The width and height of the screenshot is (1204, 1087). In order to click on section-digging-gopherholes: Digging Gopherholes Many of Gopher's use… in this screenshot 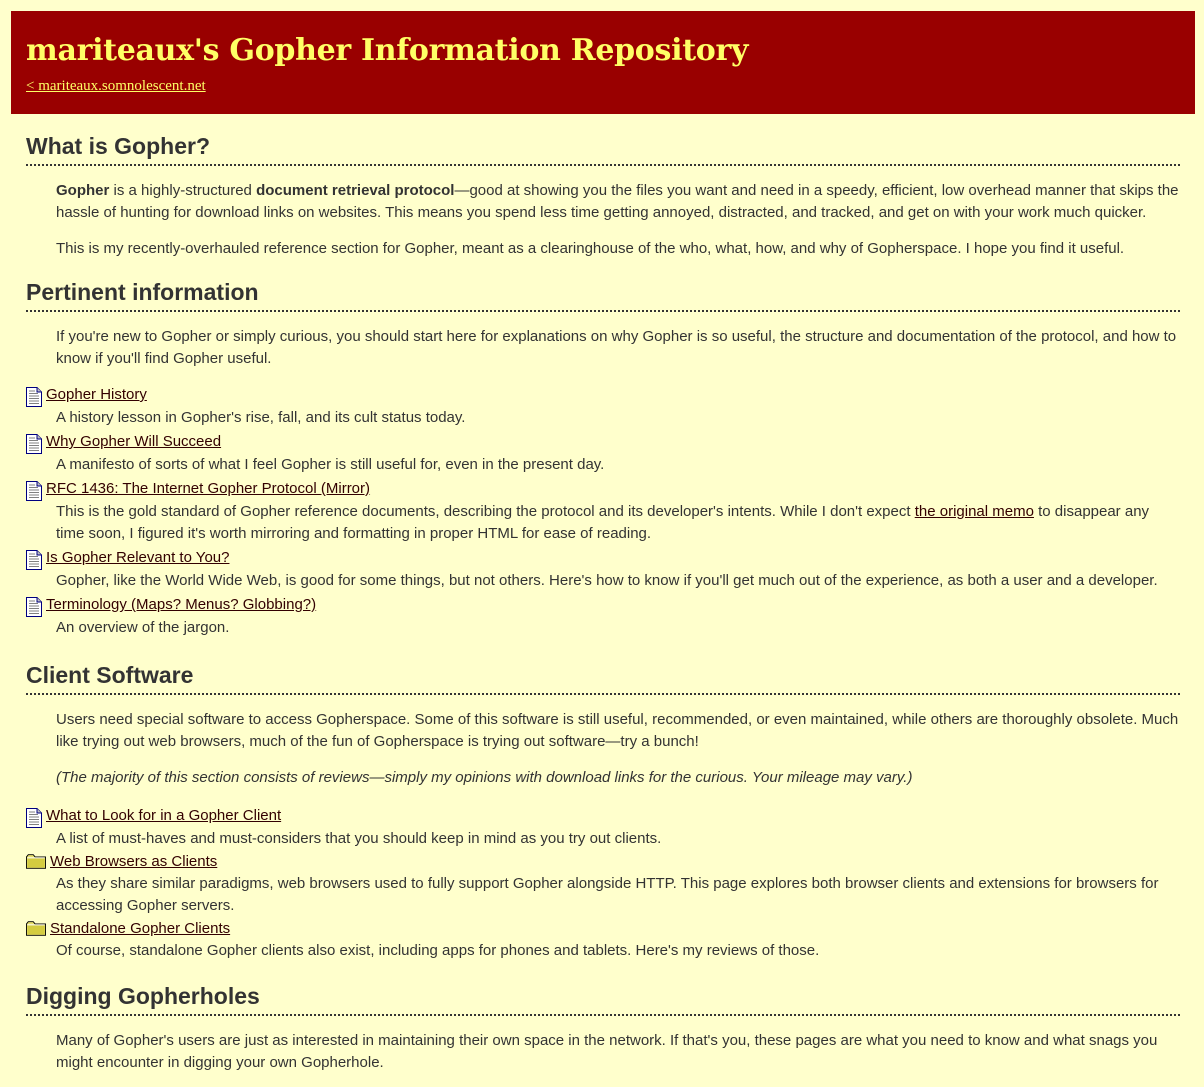, I will do `click(603, 1026)`.